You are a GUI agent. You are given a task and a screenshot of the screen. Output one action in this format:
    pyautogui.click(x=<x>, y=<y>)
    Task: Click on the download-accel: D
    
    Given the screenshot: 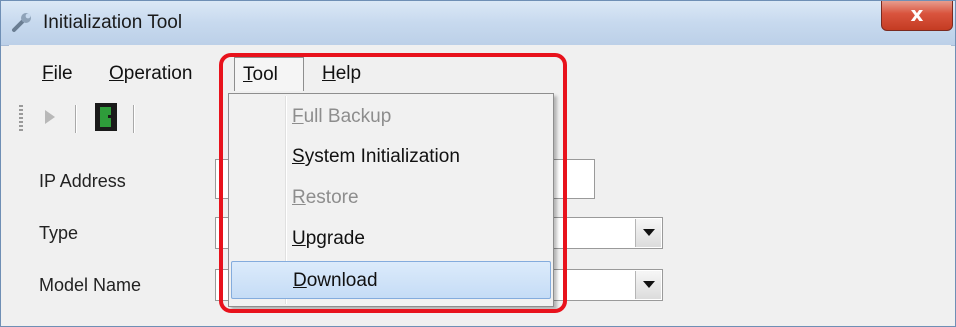 What is the action you would take?
    pyautogui.click(x=300, y=280)
    